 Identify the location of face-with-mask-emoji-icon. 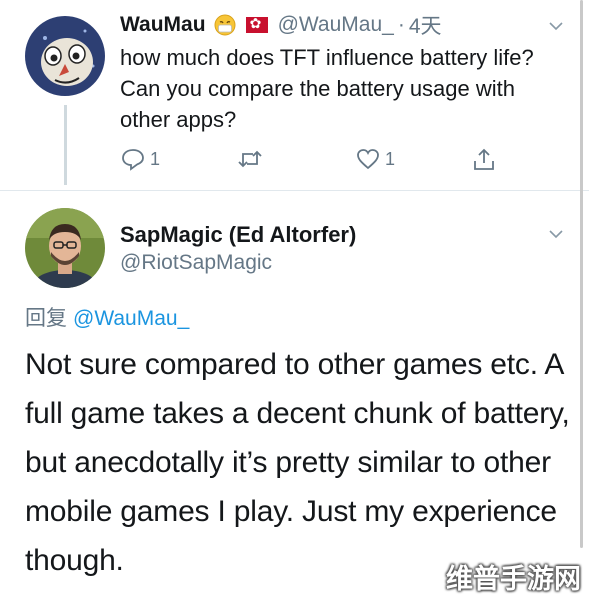
(225, 25).